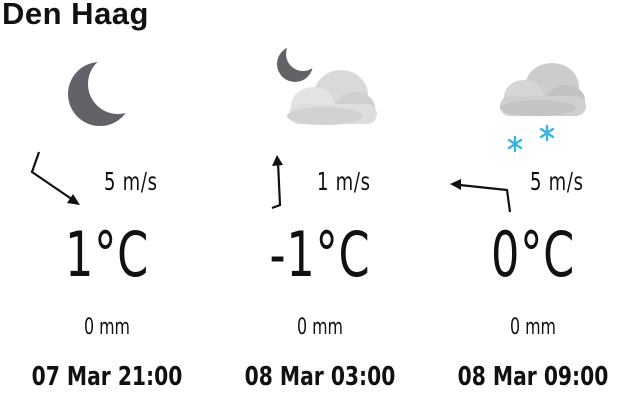  What do you see at coordinates (107, 254) in the screenshot?
I see `temperature: 1°C` at bounding box center [107, 254].